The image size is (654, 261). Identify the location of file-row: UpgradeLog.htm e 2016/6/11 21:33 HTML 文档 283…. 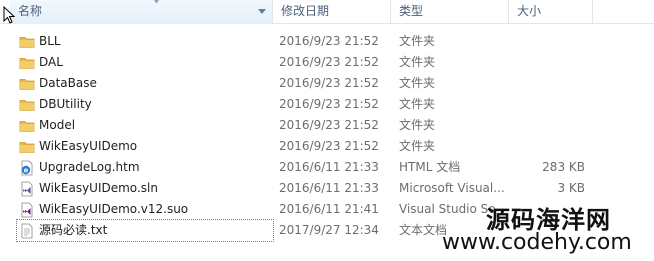
(327, 167).